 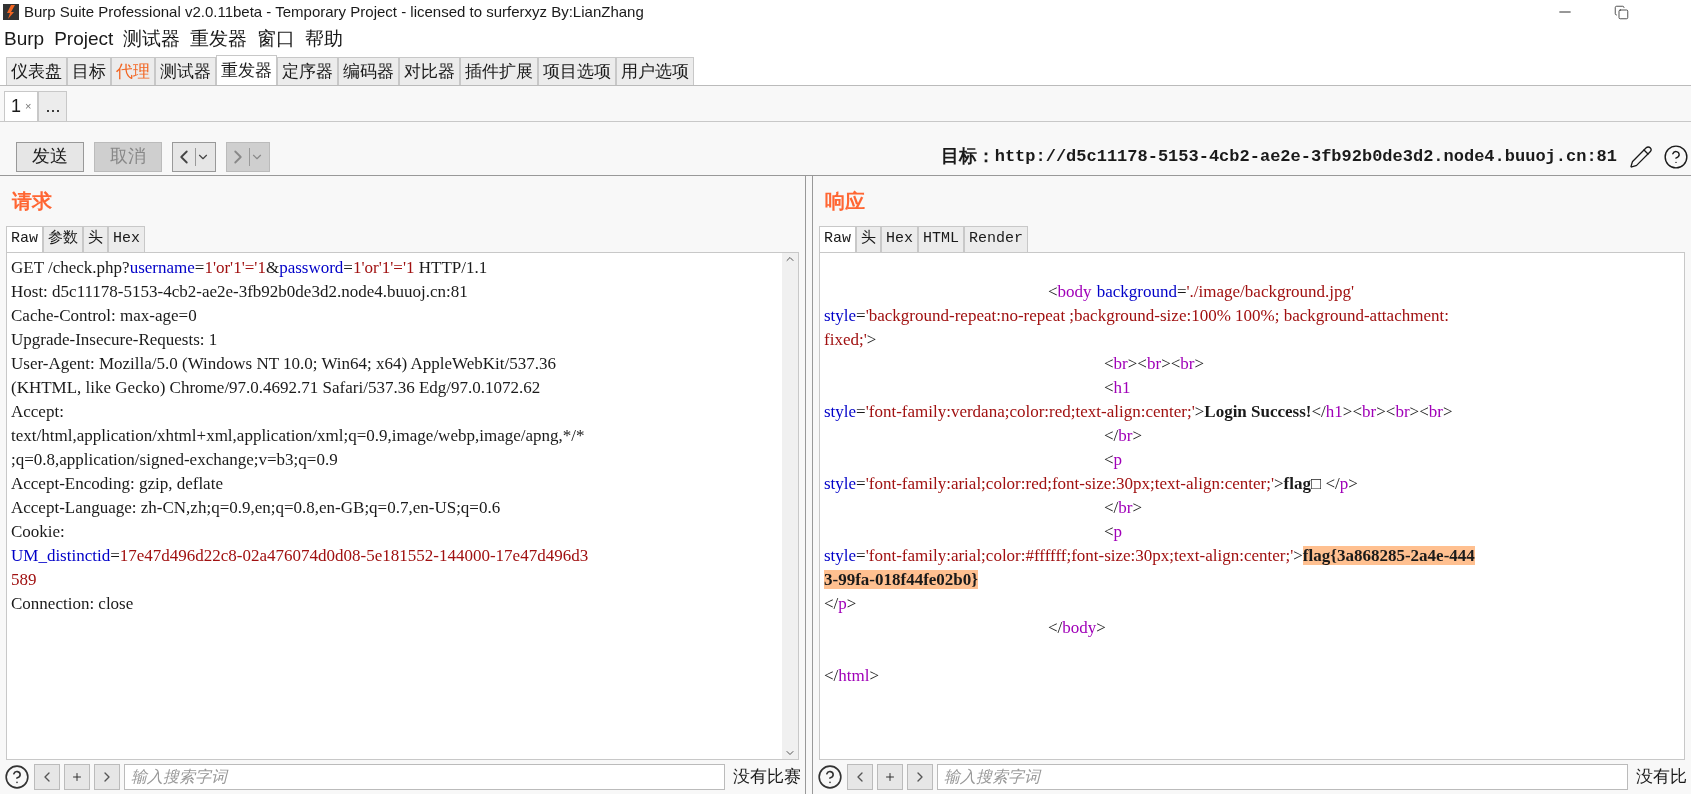 I want to click on main-tab: 目标, so click(x=89, y=71).